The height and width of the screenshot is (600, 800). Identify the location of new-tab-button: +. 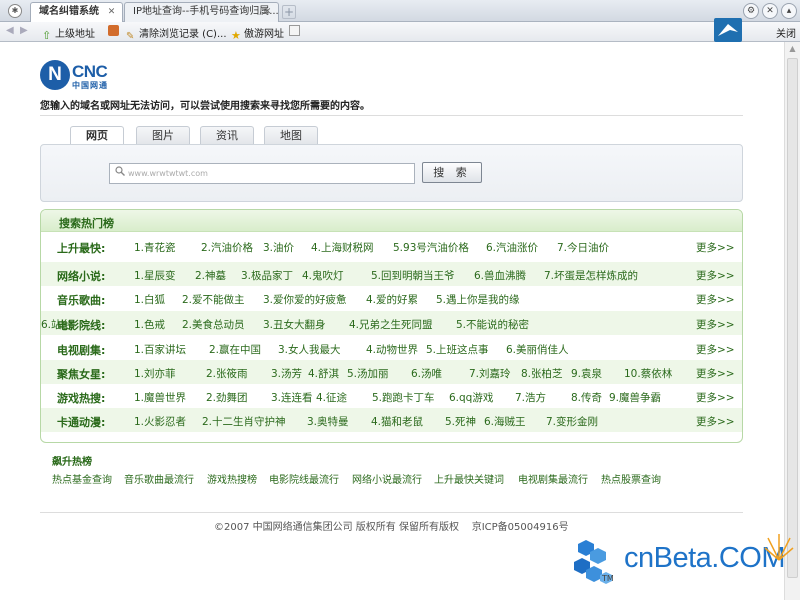
(289, 12).